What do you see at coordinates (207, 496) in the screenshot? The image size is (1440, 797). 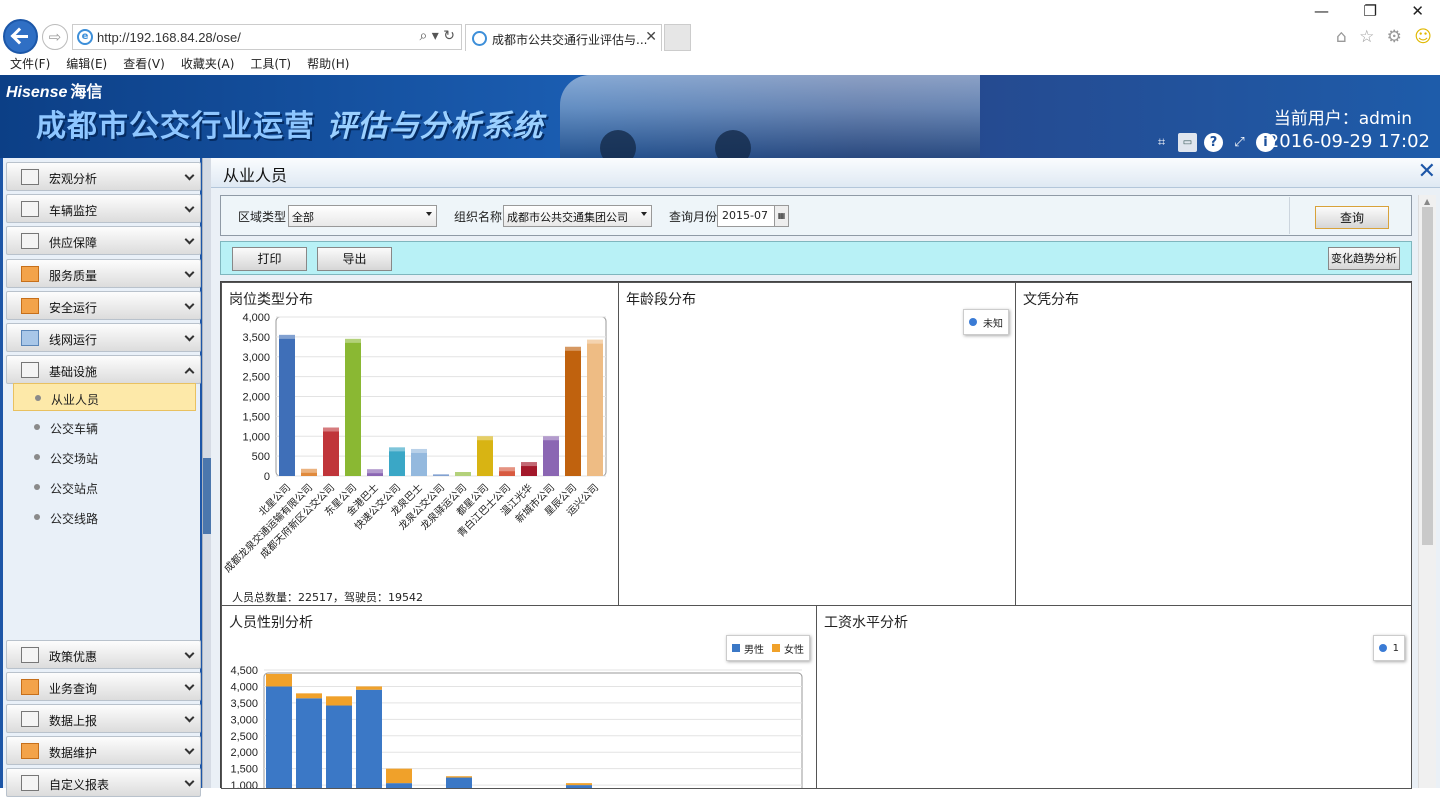 I see `splitter-handle` at bounding box center [207, 496].